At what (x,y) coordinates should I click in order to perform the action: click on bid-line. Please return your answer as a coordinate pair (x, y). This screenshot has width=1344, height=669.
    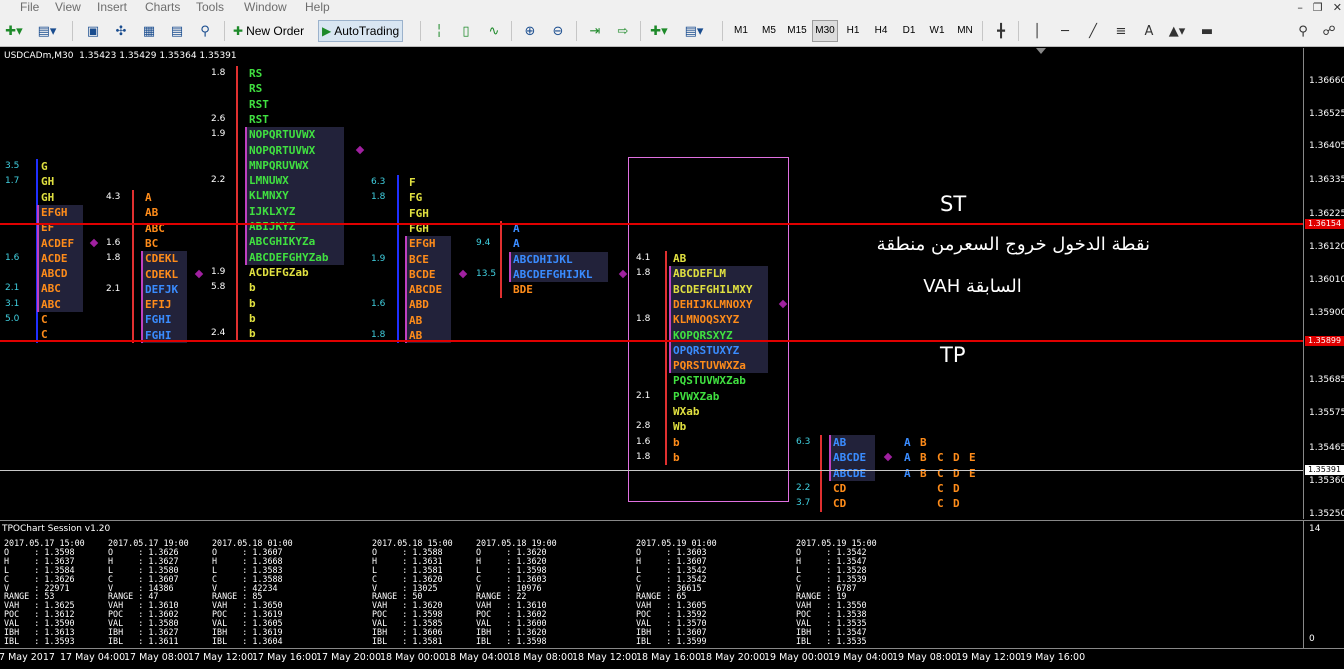
    Looking at the image, I should click on (651, 470).